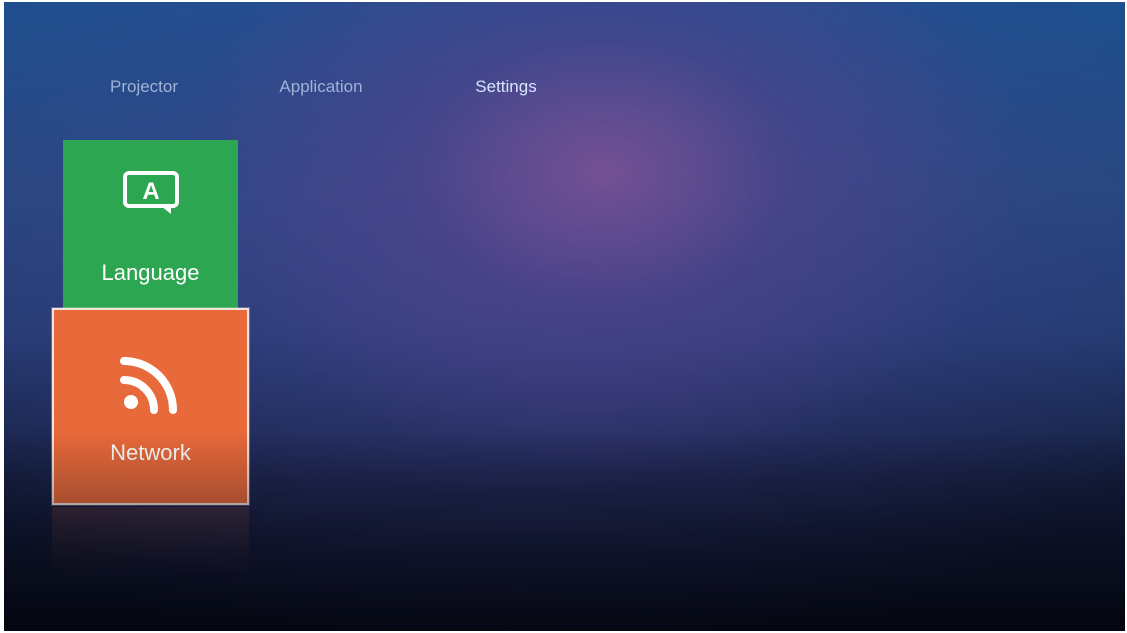 This screenshot has width=1127, height=633. What do you see at coordinates (150, 542) in the screenshot?
I see `network-tile-reflection` at bounding box center [150, 542].